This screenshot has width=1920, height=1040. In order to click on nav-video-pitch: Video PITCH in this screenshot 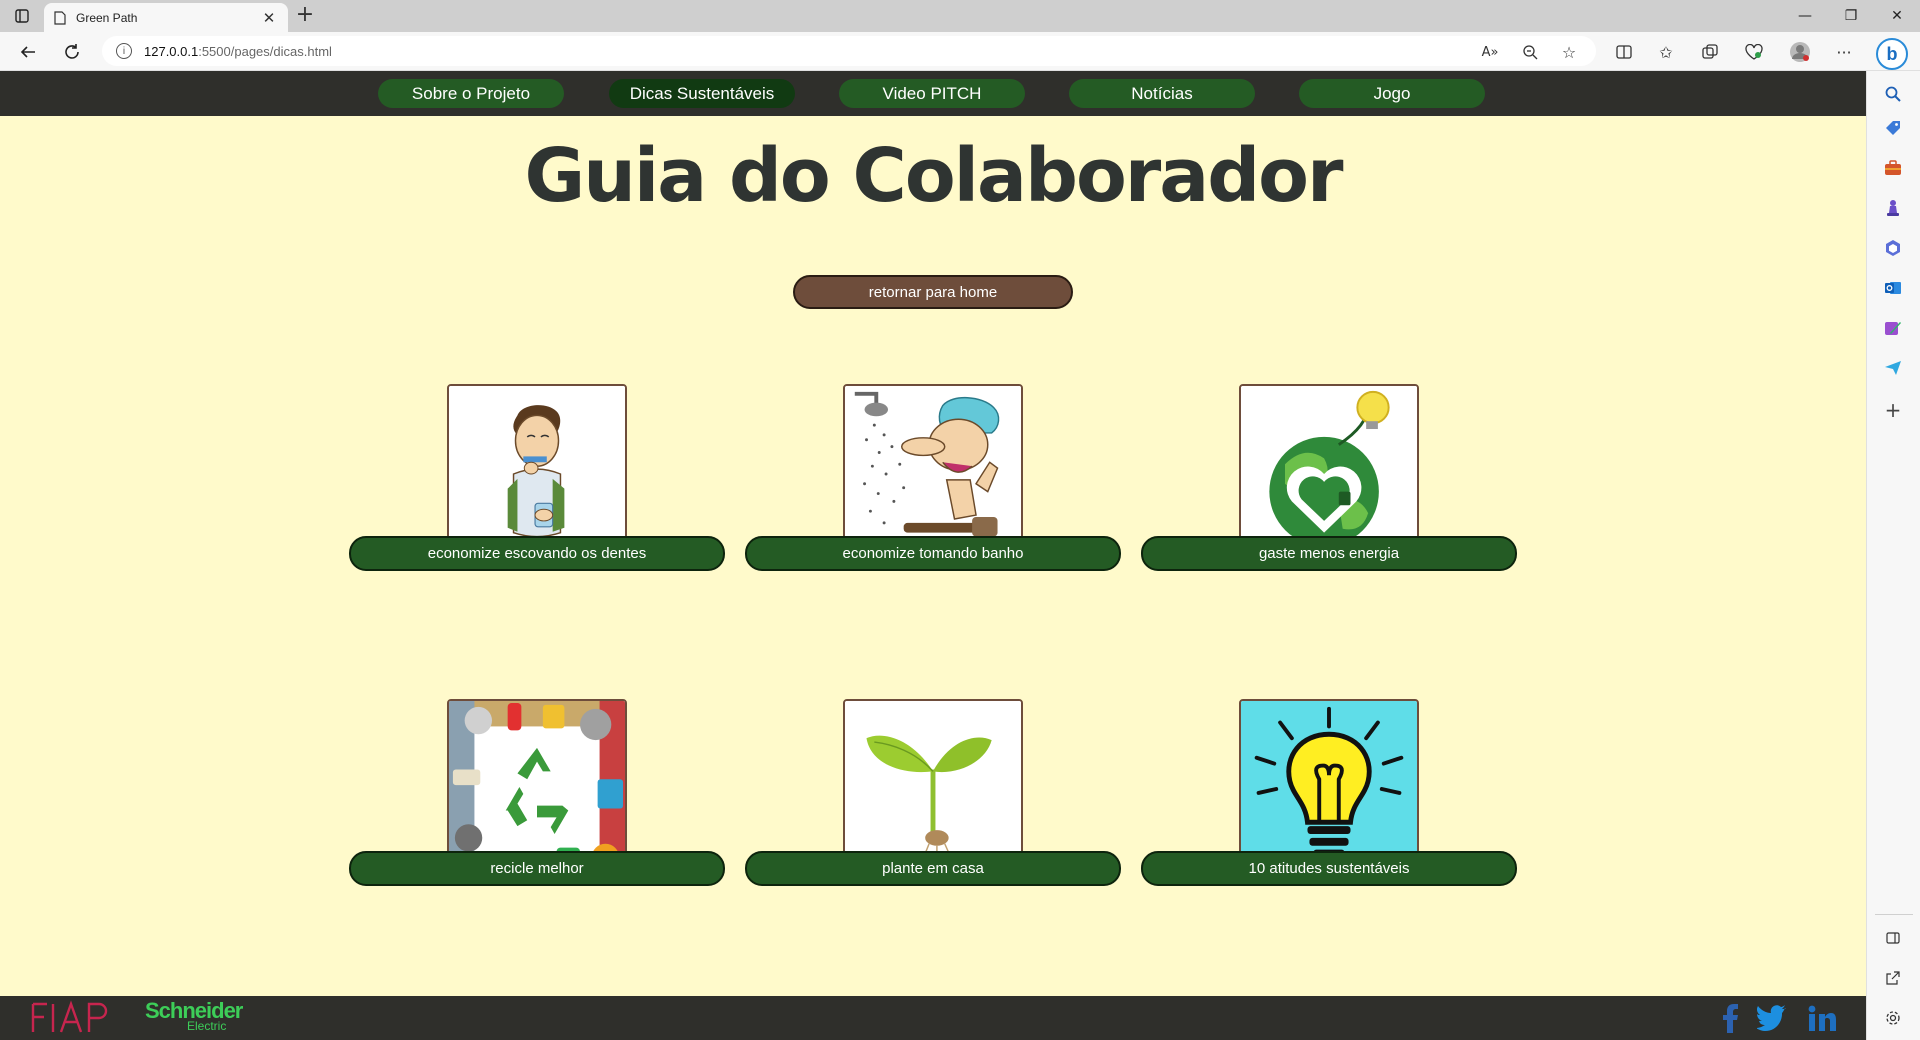, I will do `click(932, 93)`.